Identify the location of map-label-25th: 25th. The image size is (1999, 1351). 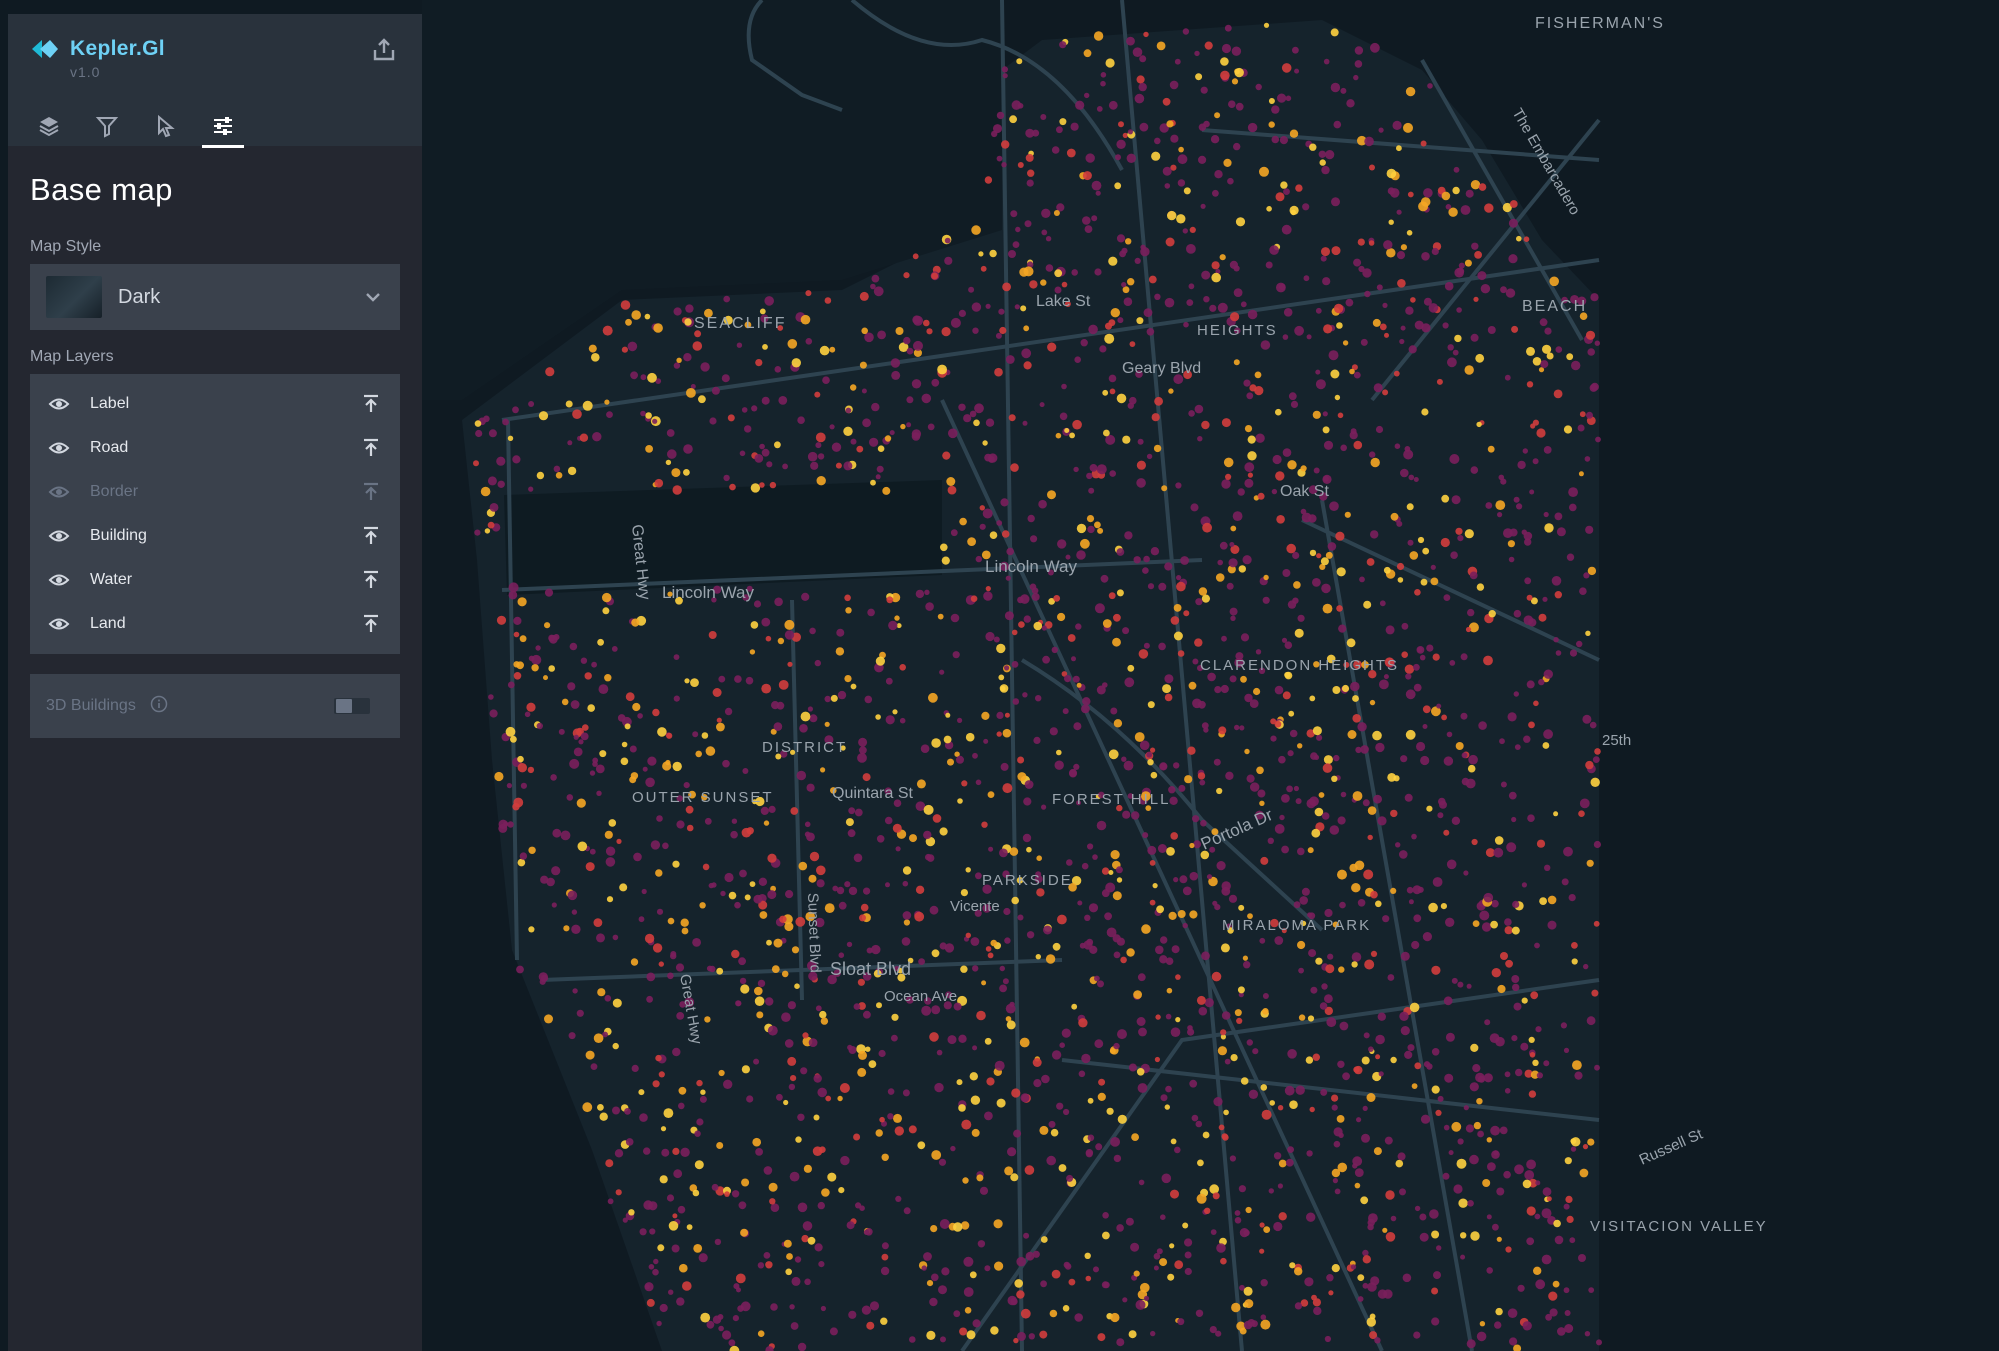
(1616, 740).